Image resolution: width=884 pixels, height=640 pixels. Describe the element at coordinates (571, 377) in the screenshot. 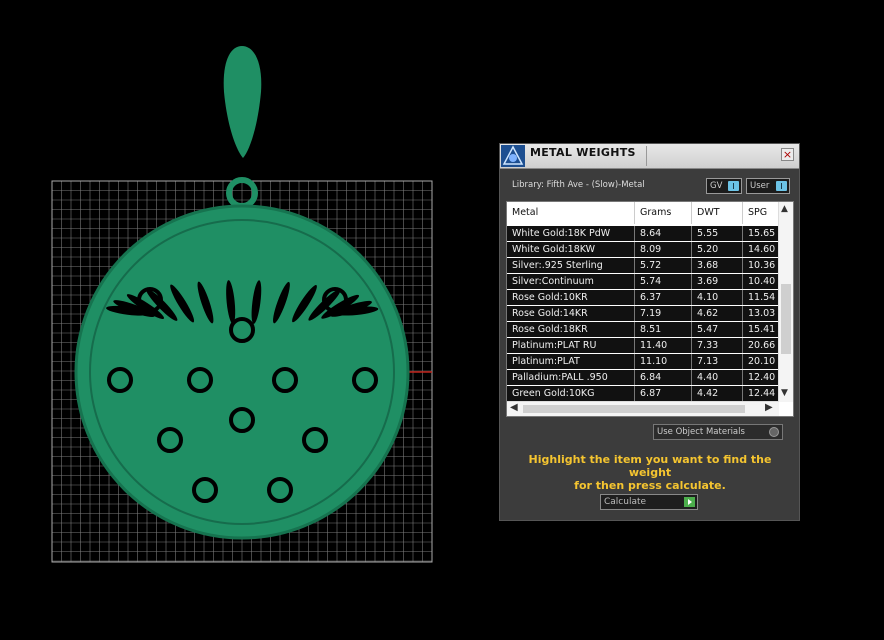

I see `cell-metal: Palladium:PALL .950` at that location.